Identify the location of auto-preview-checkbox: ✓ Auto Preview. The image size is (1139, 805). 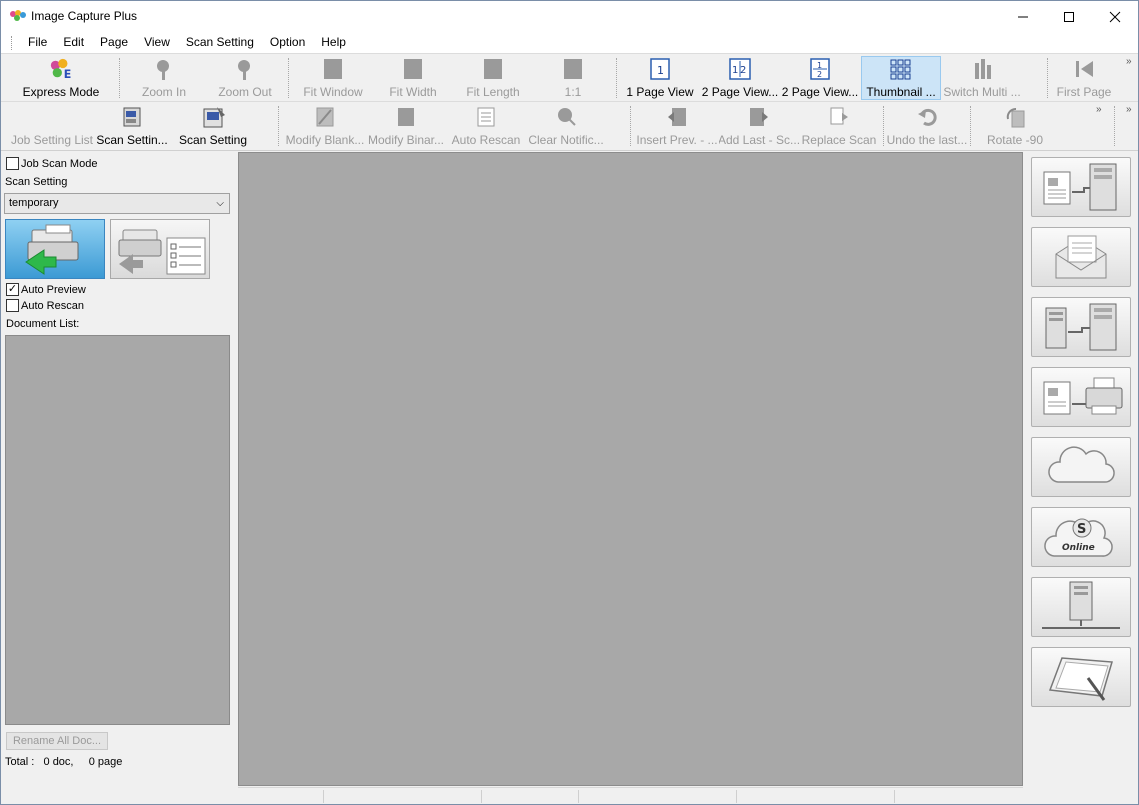
(46, 289).